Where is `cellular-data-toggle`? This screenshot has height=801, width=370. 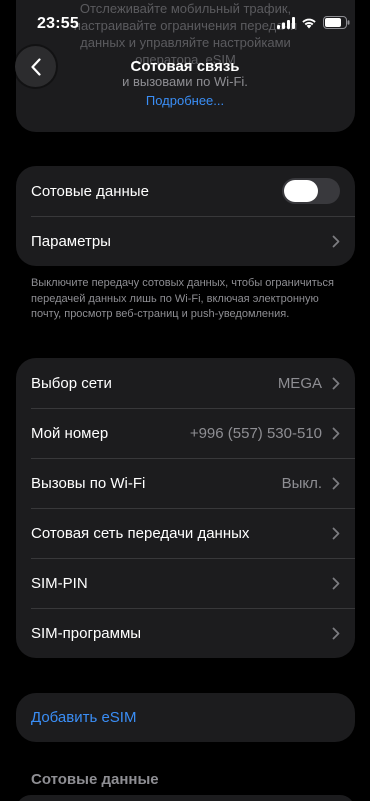
cellular-data-toggle is located at coordinates (311, 191).